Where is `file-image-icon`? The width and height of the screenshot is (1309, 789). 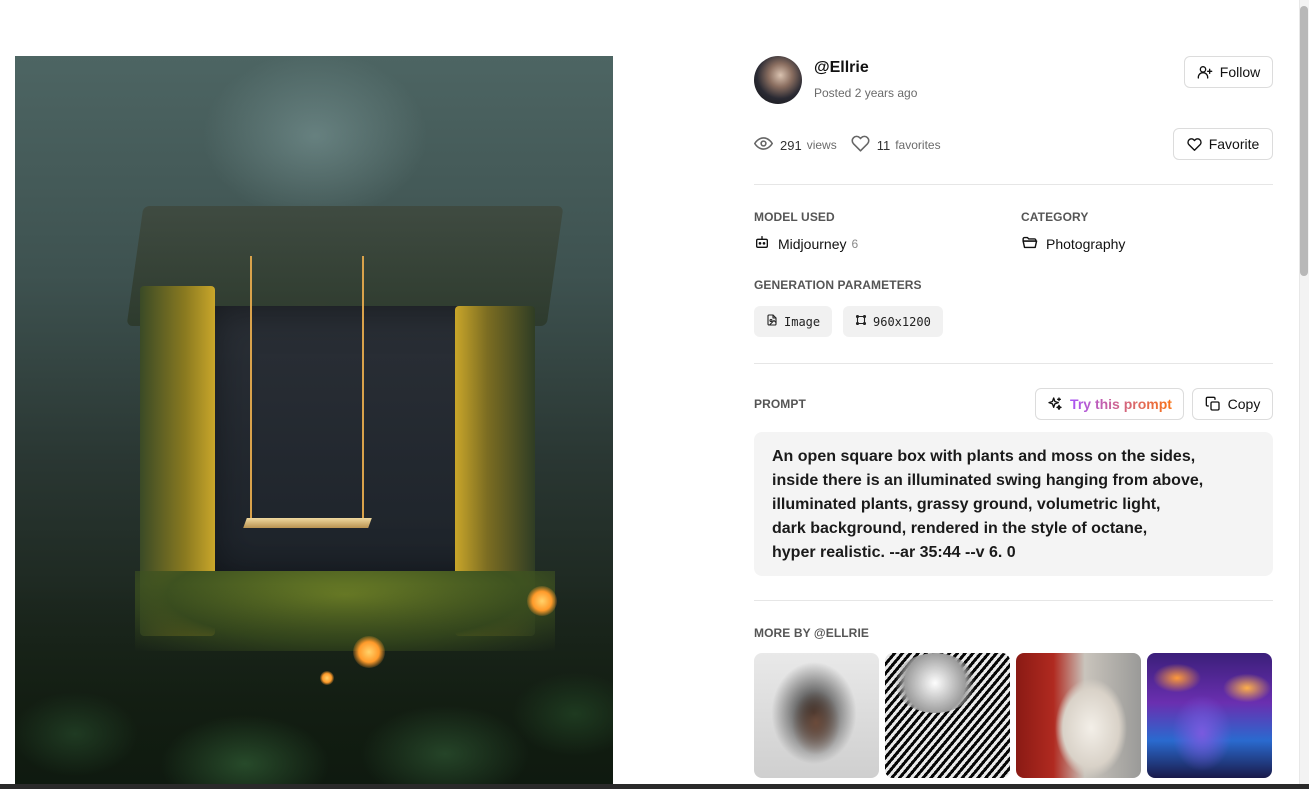 file-image-icon is located at coordinates (772, 321).